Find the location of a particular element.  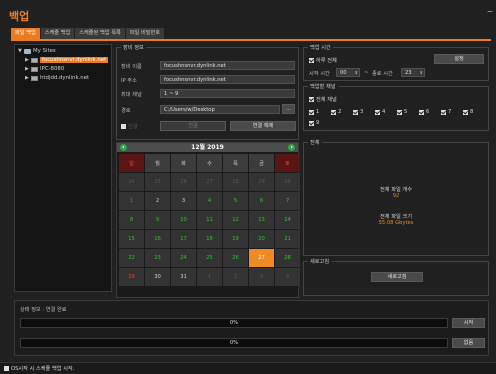

calendar-day: 7 is located at coordinates (287, 201).